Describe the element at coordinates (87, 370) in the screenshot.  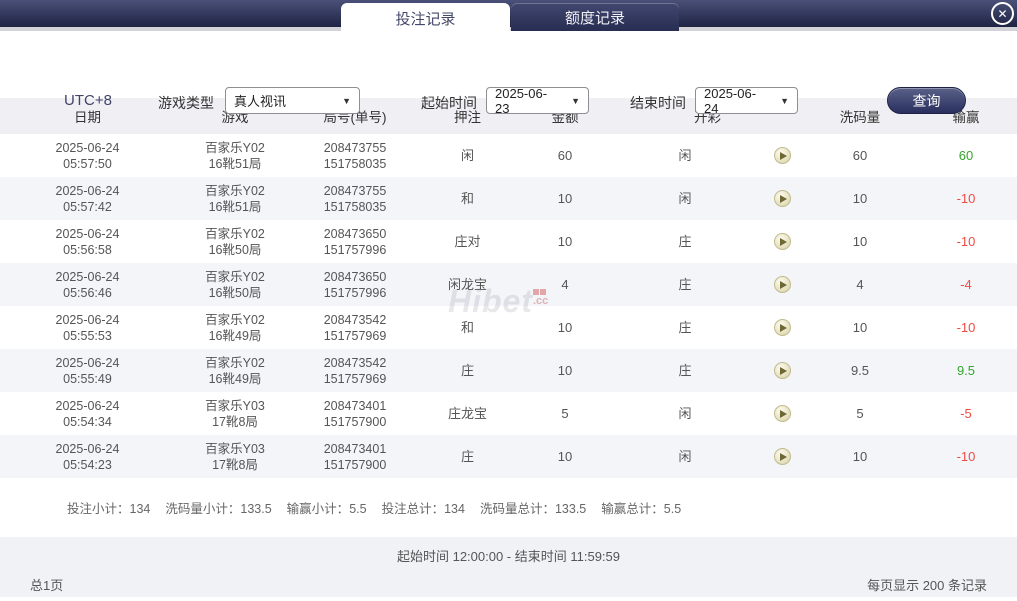
I see `cell-date: 2025-06-24 05:55:49` at that location.